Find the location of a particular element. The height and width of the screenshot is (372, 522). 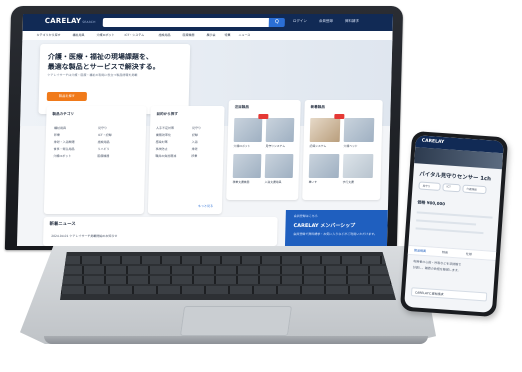

nav-item: 介護ロボット is located at coordinates (105, 35).